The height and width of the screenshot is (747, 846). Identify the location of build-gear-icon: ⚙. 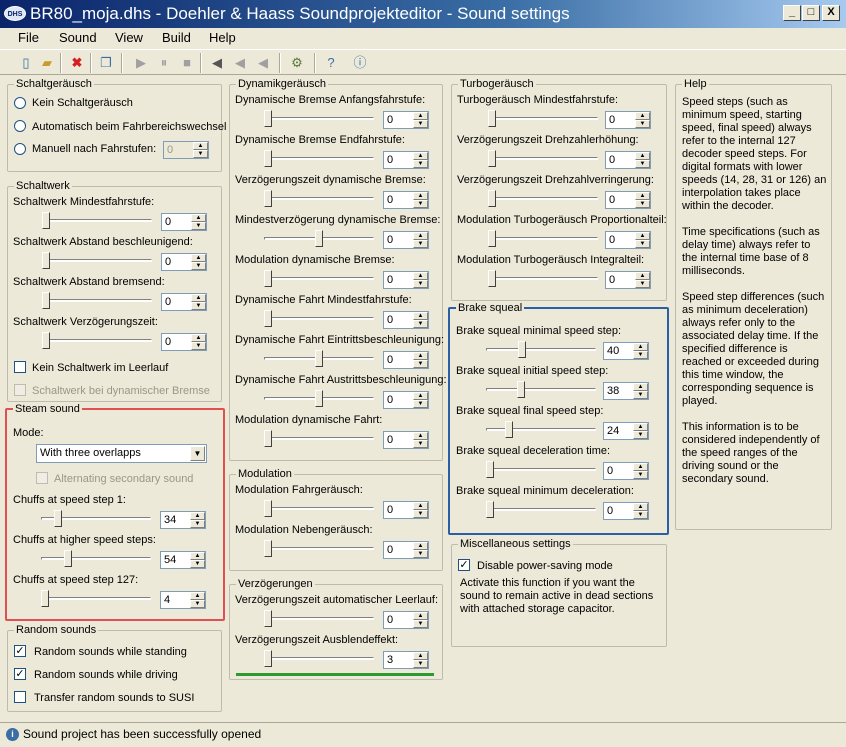
(297, 63).